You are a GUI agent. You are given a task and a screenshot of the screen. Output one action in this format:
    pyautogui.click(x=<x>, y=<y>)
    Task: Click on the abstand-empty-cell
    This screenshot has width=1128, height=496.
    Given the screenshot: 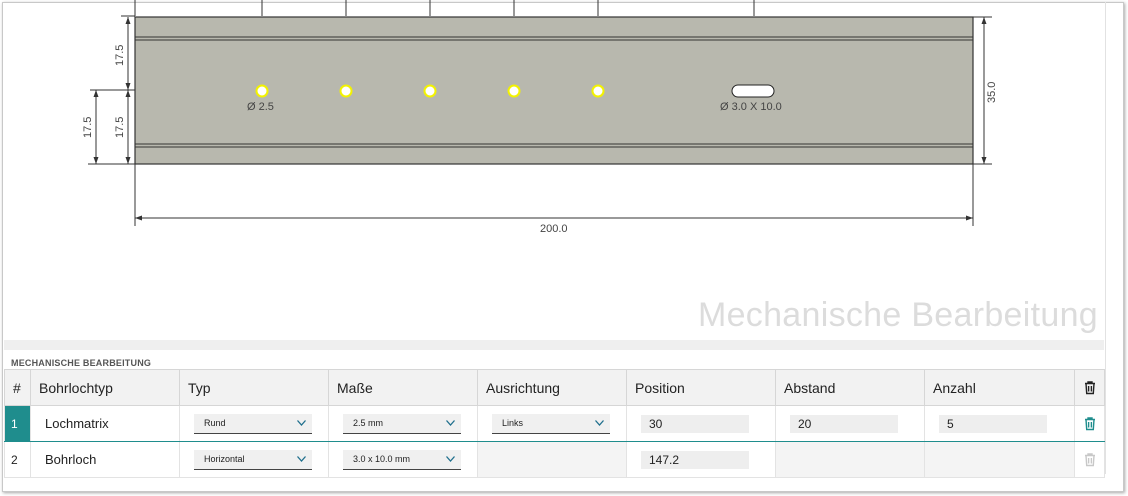 What is the action you would take?
    pyautogui.click(x=850, y=459)
    